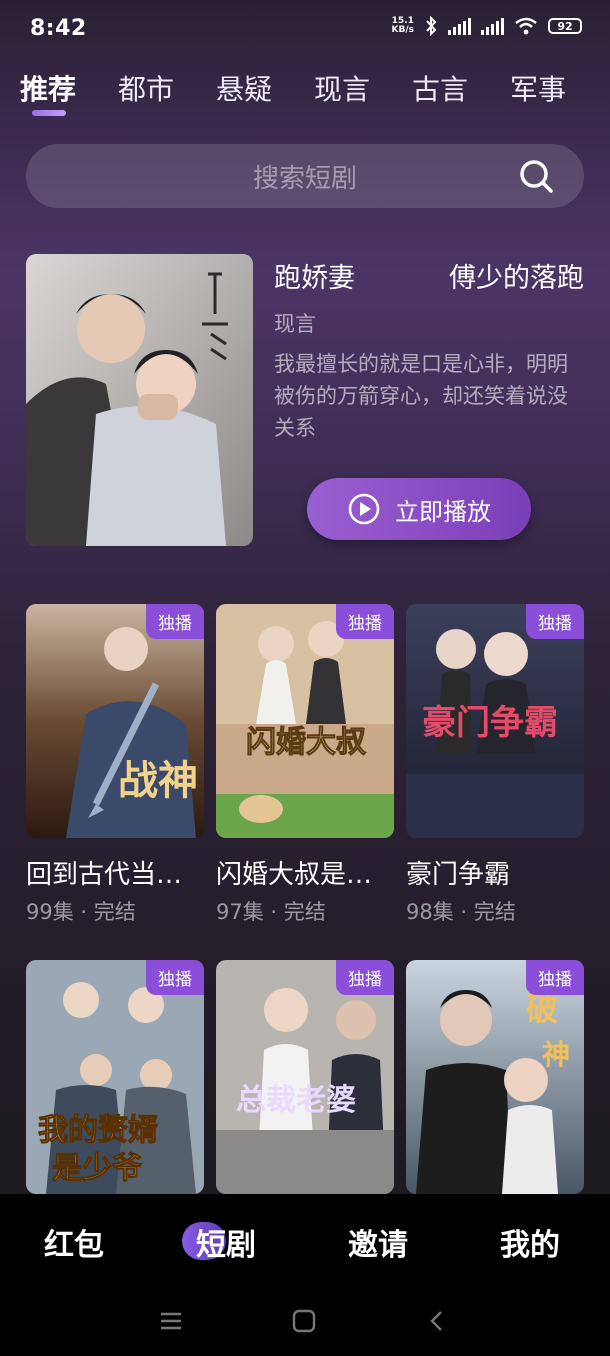 This screenshot has width=610, height=1356. I want to click on drama-meta: 98集 · 完结, so click(461, 912).